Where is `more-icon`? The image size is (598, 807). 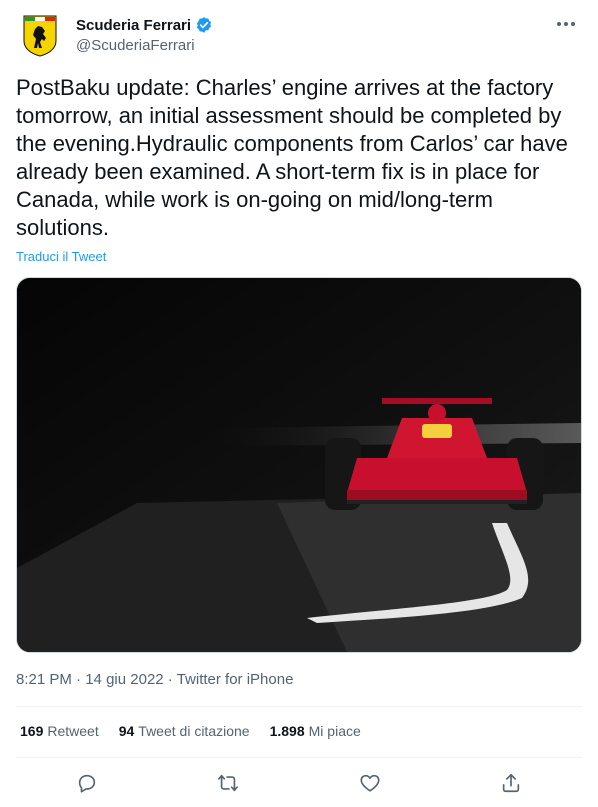
more-icon is located at coordinates (566, 24).